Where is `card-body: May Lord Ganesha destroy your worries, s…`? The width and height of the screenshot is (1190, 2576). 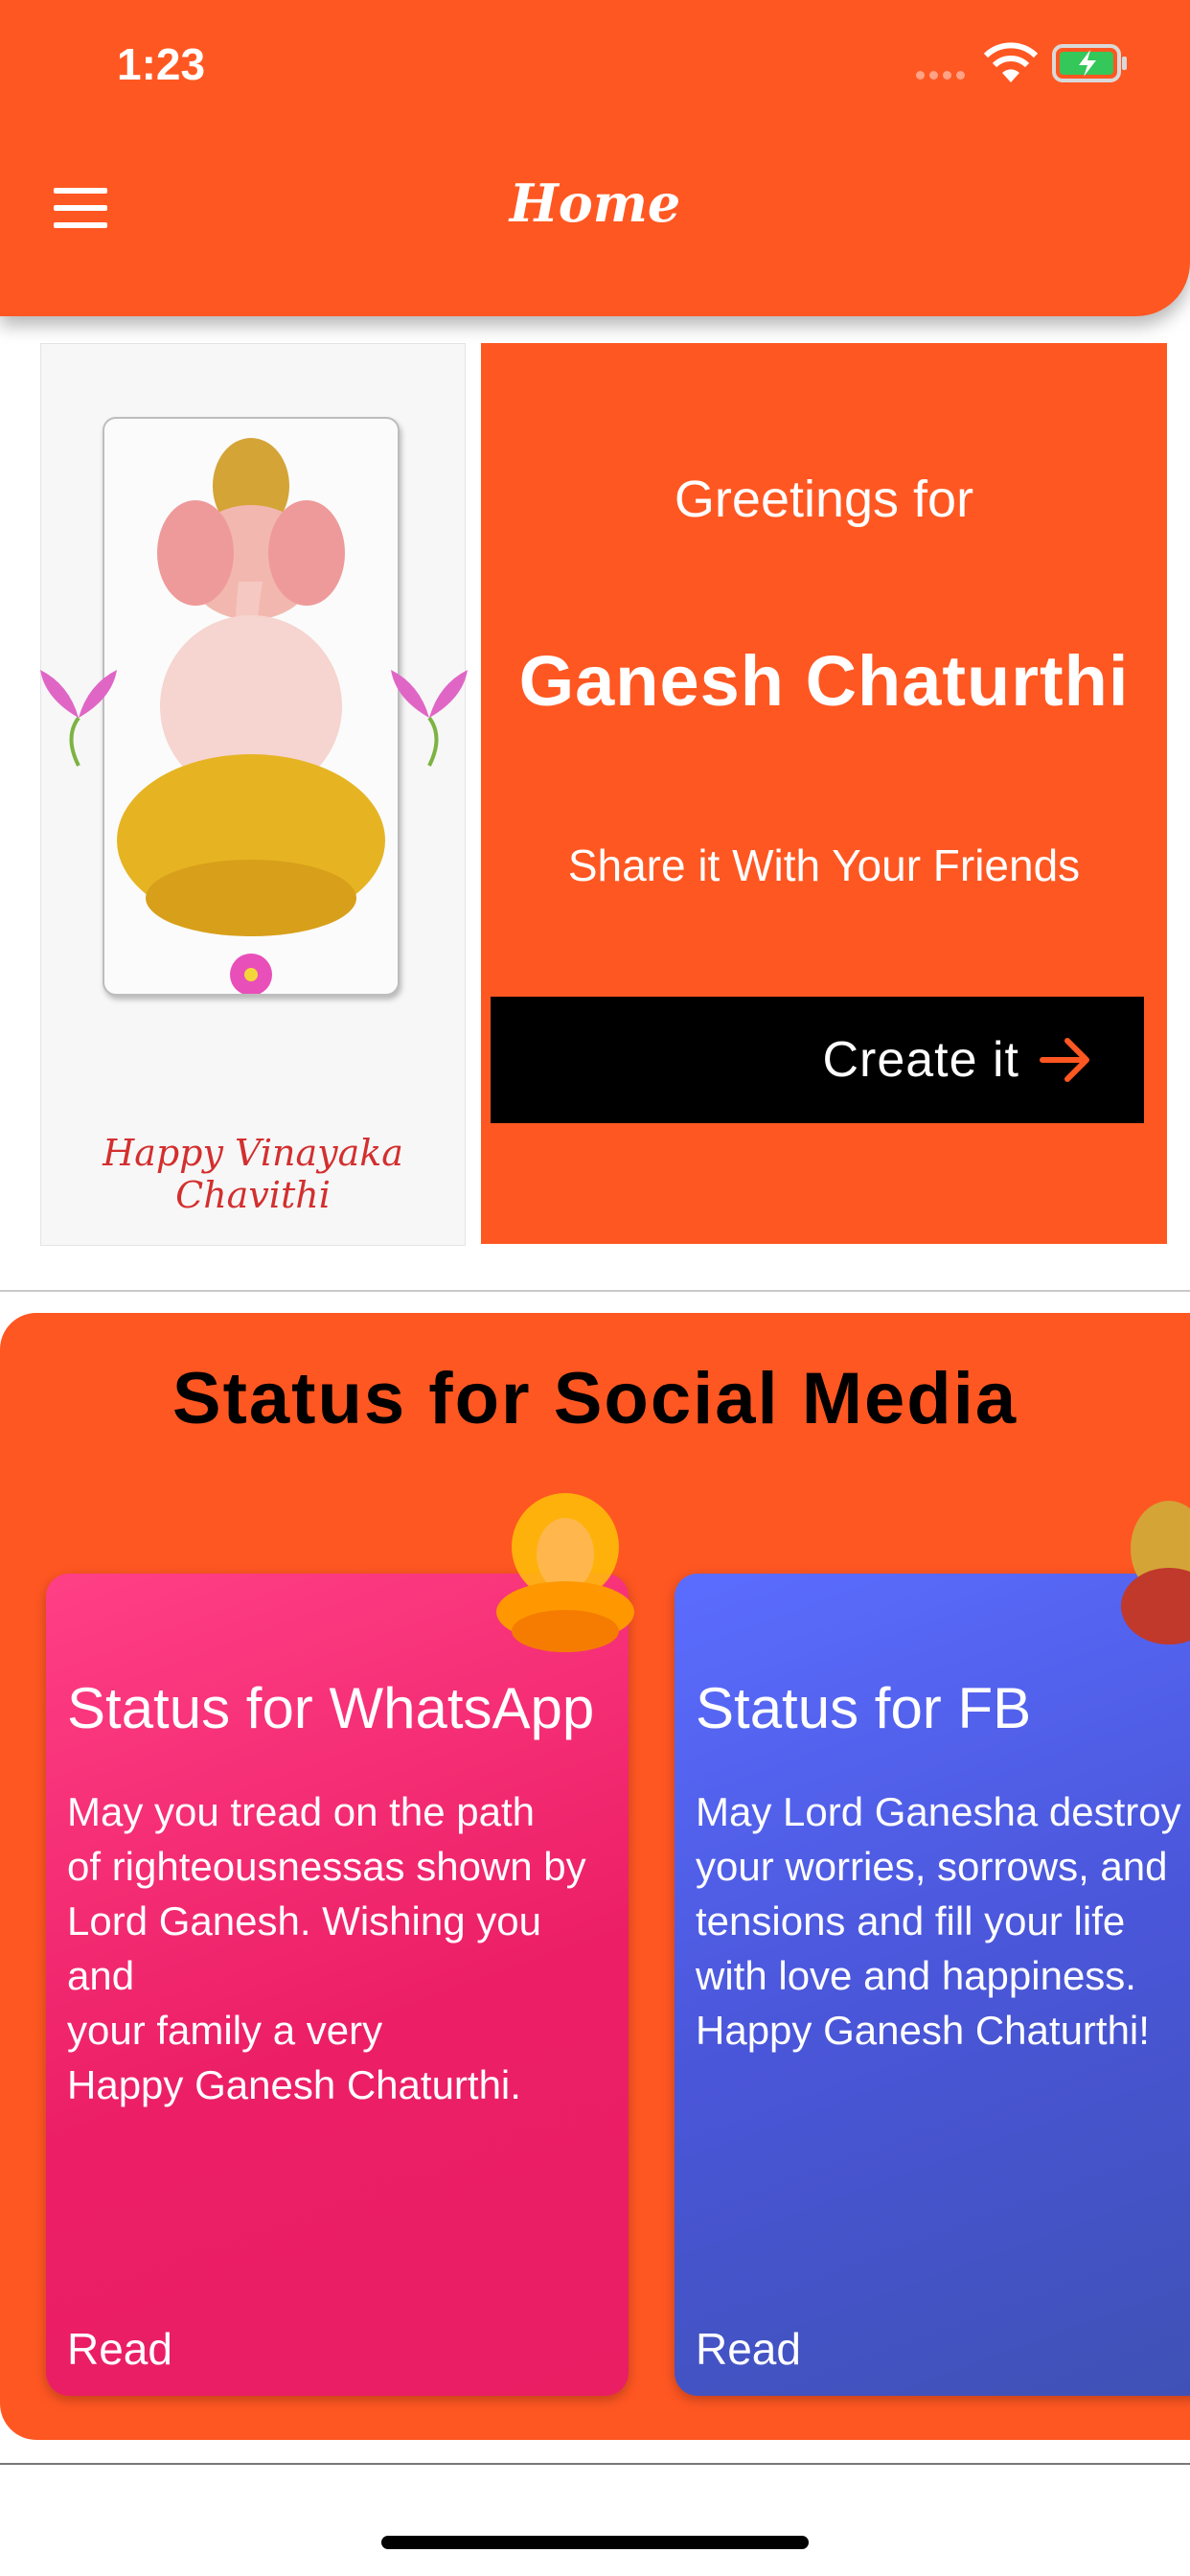 card-body: May Lord Ganesha destroy your worries, s… is located at coordinates (938, 1921).